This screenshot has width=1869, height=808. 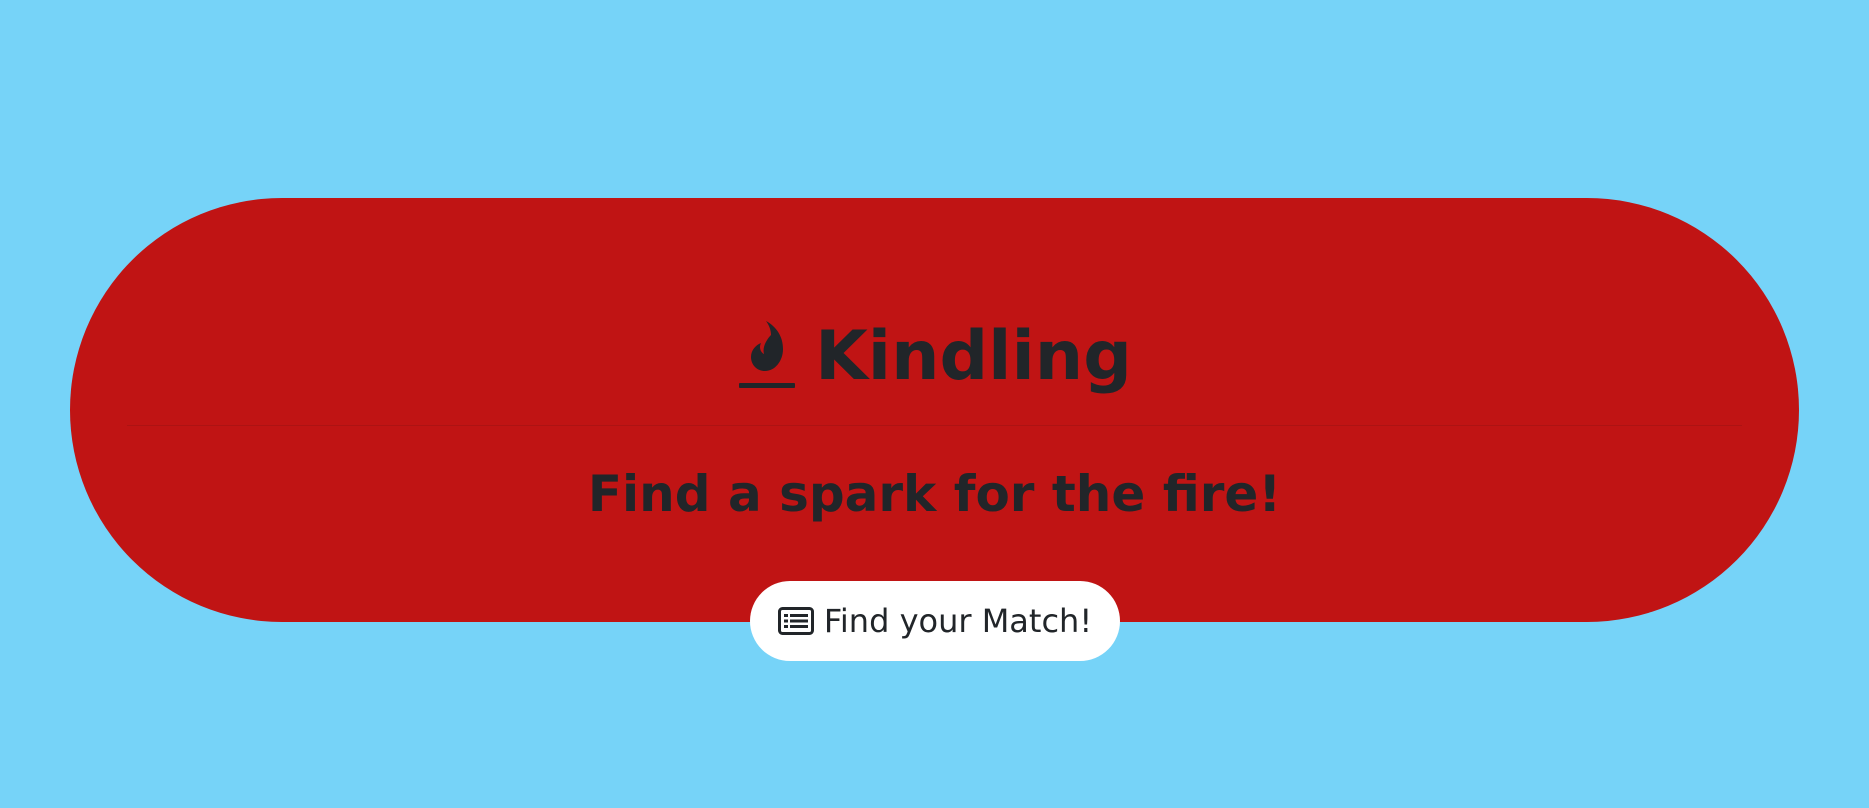 What do you see at coordinates (934, 494) in the screenshot?
I see `tagline: Find a spark for the fire!` at bounding box center [934, 494].